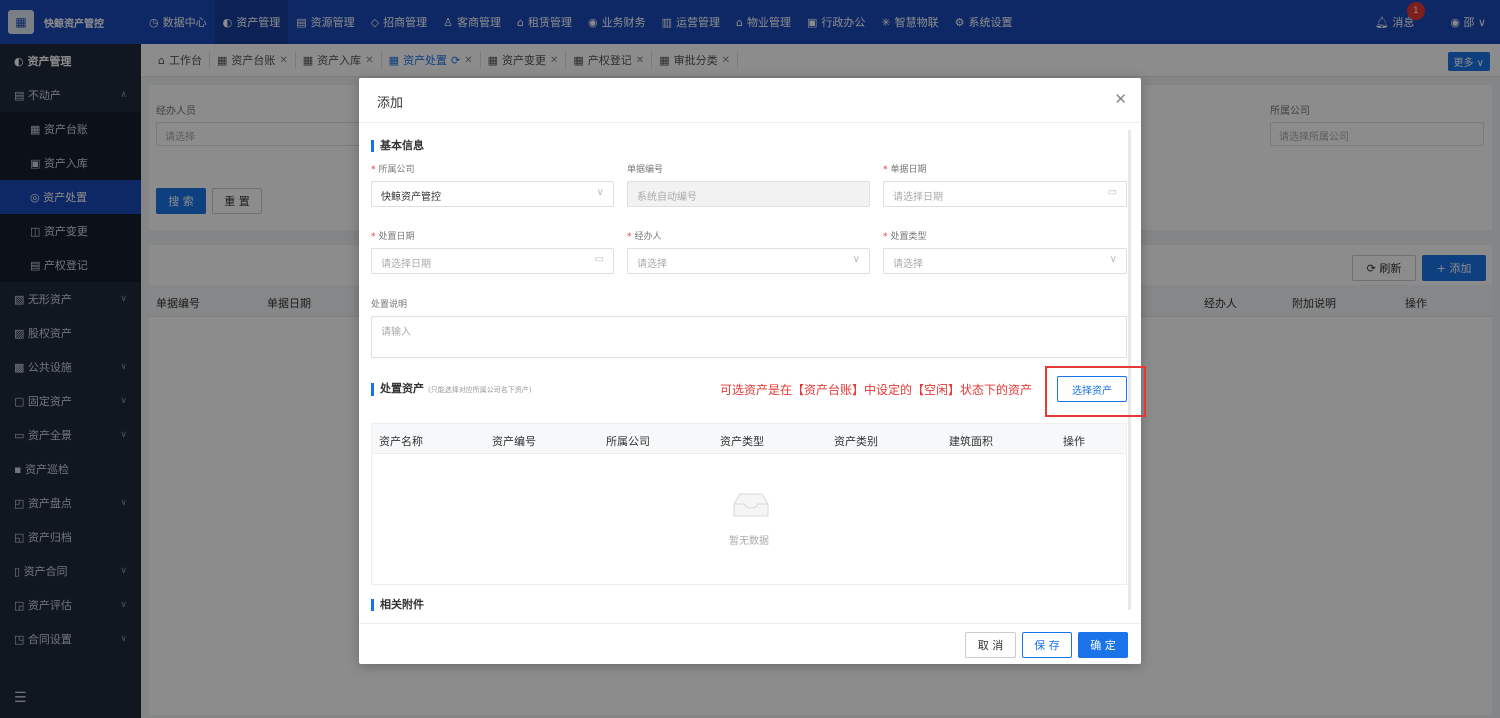 The width and height of the screenshot is (1500, 718). Describe the element at coordinates (1120, 99) in the screenshot. I see `close-icon: ✕` at that location.